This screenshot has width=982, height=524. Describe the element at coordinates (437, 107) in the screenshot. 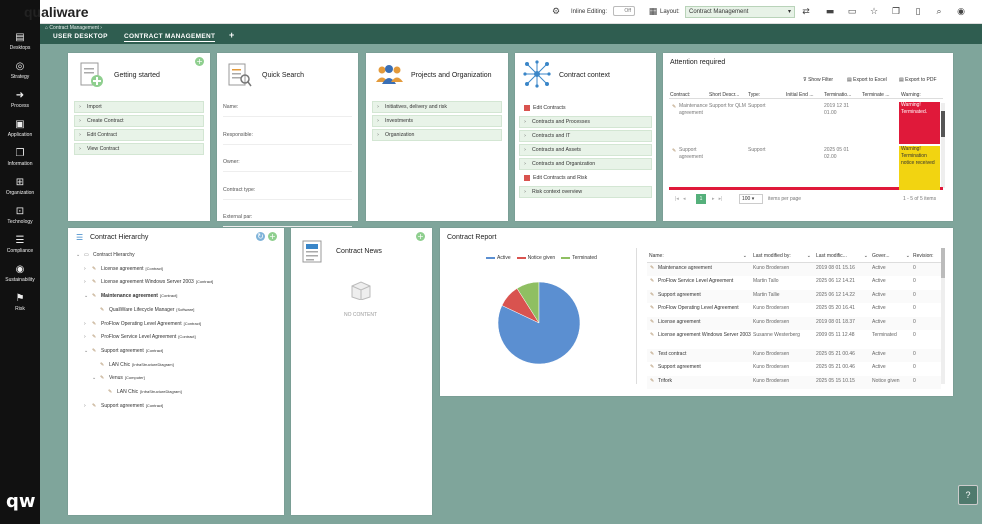

I see `list-item: › Initiatives, delivery and risk` at that location.